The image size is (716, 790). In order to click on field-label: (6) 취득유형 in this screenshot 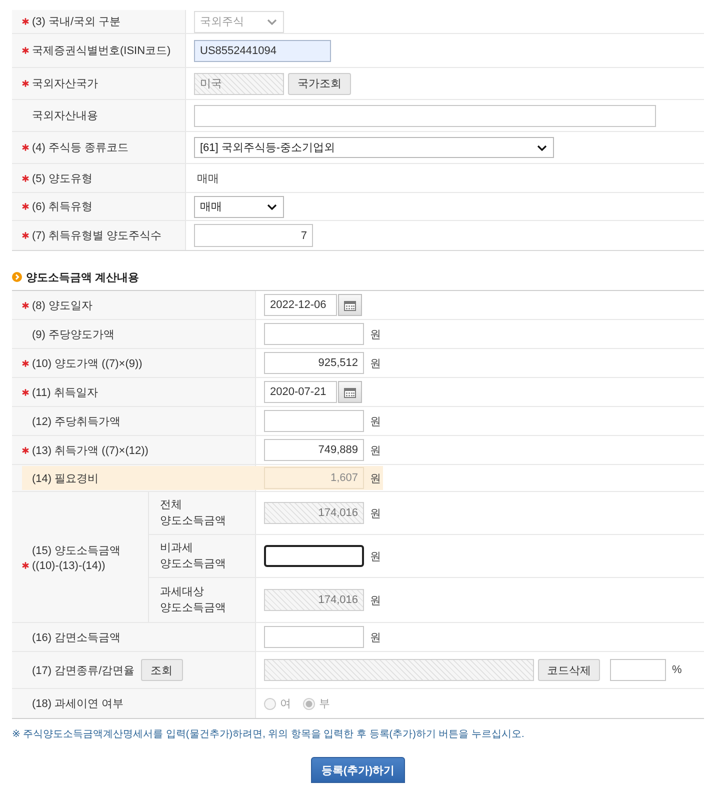, I will do `click(62, 207)`.